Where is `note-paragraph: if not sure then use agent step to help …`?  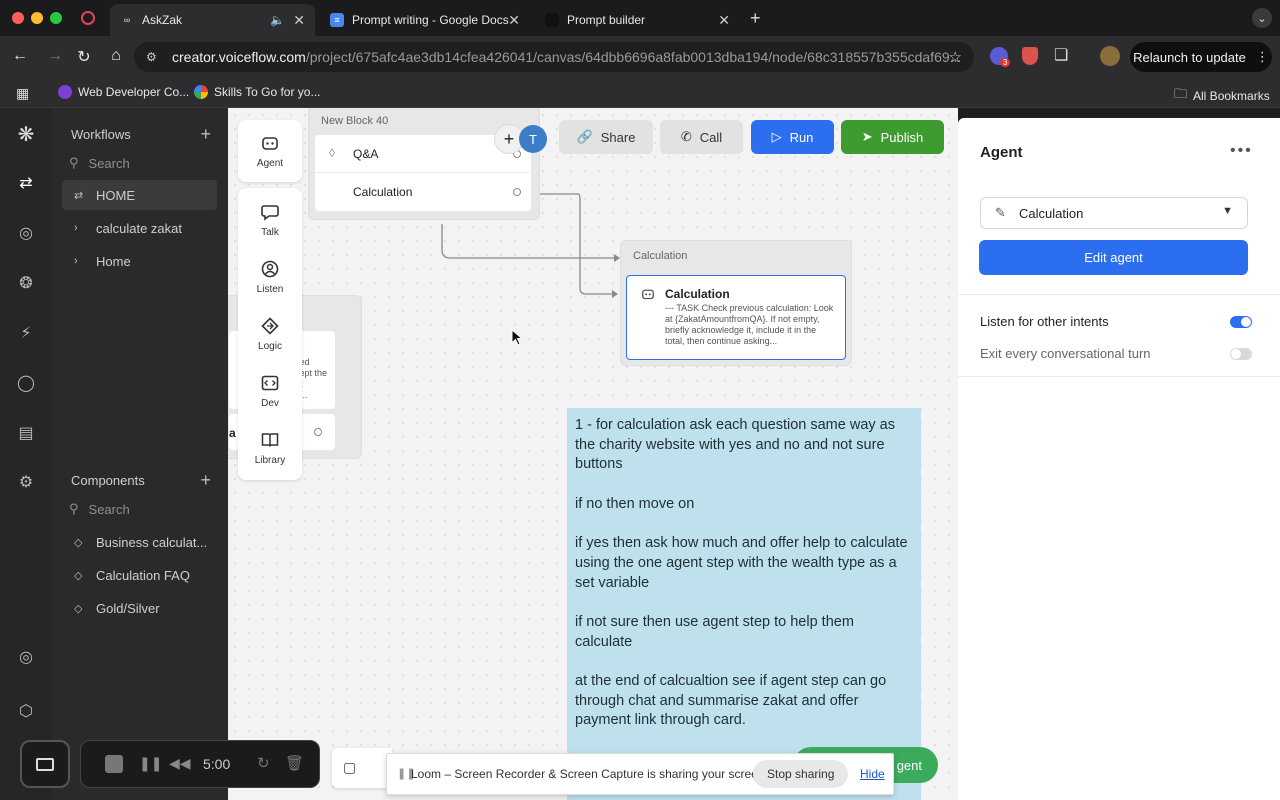
note-paragraph: if not sure then use agent step to help … is located at coordinates (714, 631).